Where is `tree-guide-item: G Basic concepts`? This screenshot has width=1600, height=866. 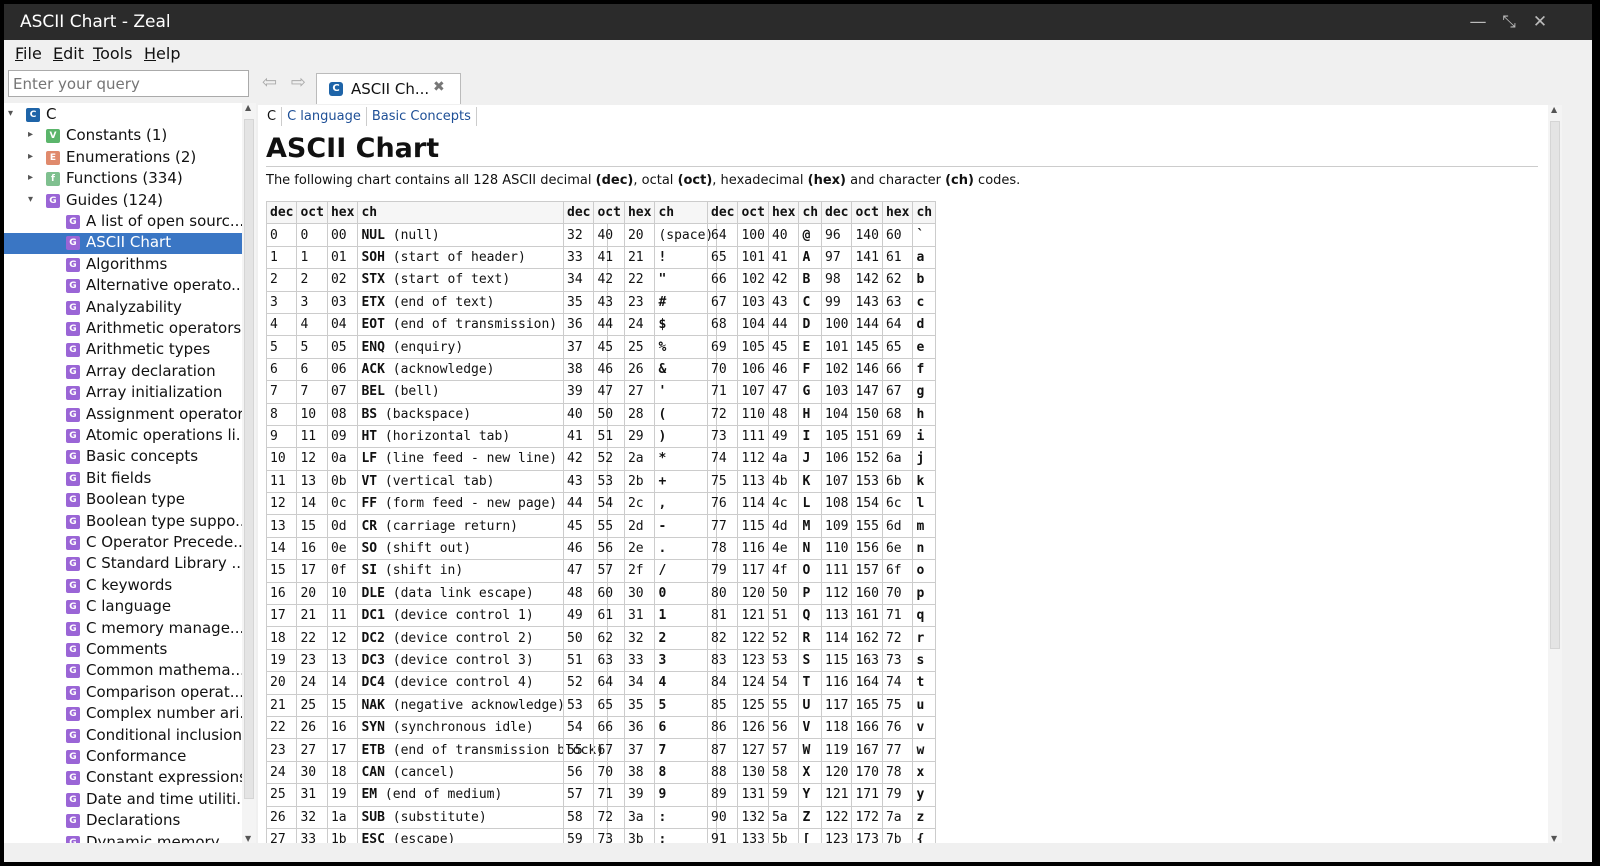 tree-guide-item: G Basic concepts is located at coordinates (123, 457).